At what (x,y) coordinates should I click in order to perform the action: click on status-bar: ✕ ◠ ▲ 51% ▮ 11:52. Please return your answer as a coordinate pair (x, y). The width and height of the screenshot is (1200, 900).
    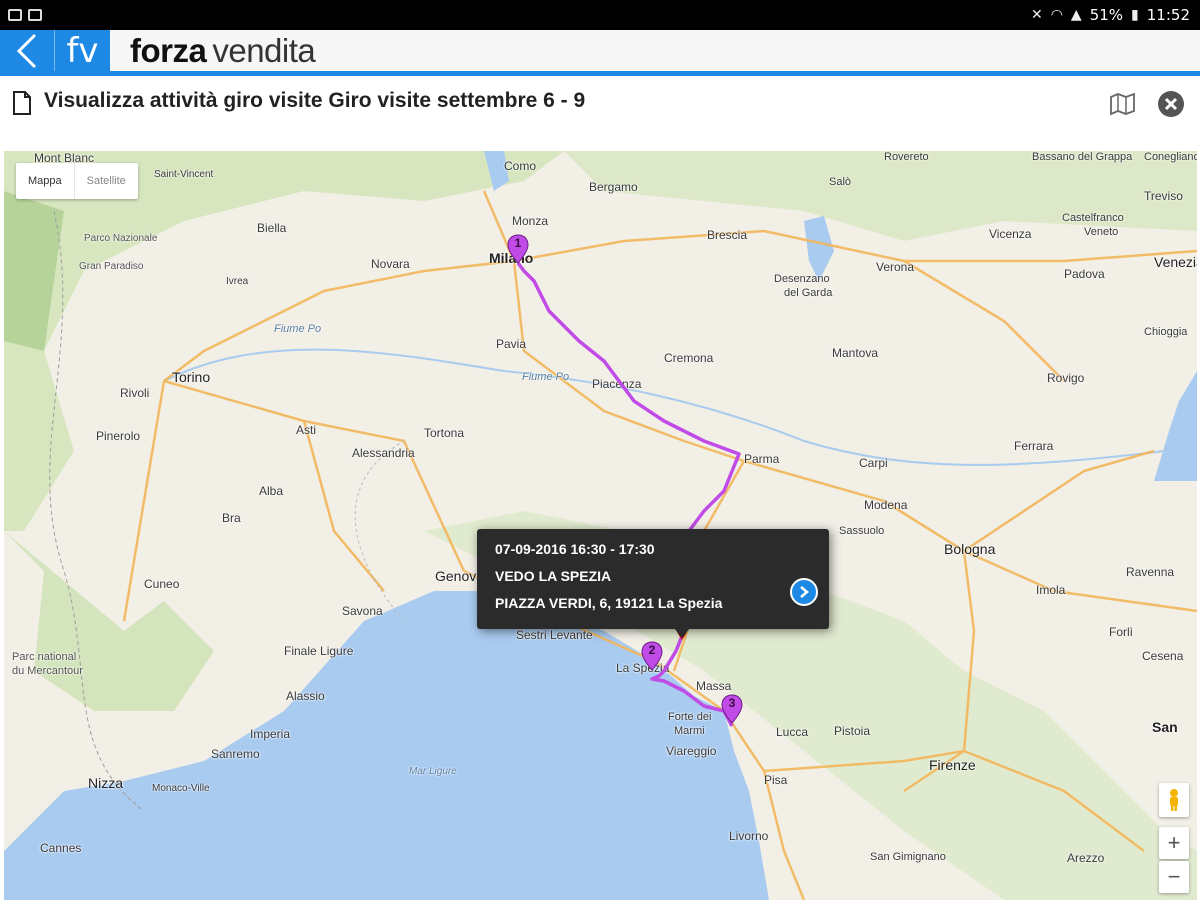
    Looking at the image, I should click on (600, 15).